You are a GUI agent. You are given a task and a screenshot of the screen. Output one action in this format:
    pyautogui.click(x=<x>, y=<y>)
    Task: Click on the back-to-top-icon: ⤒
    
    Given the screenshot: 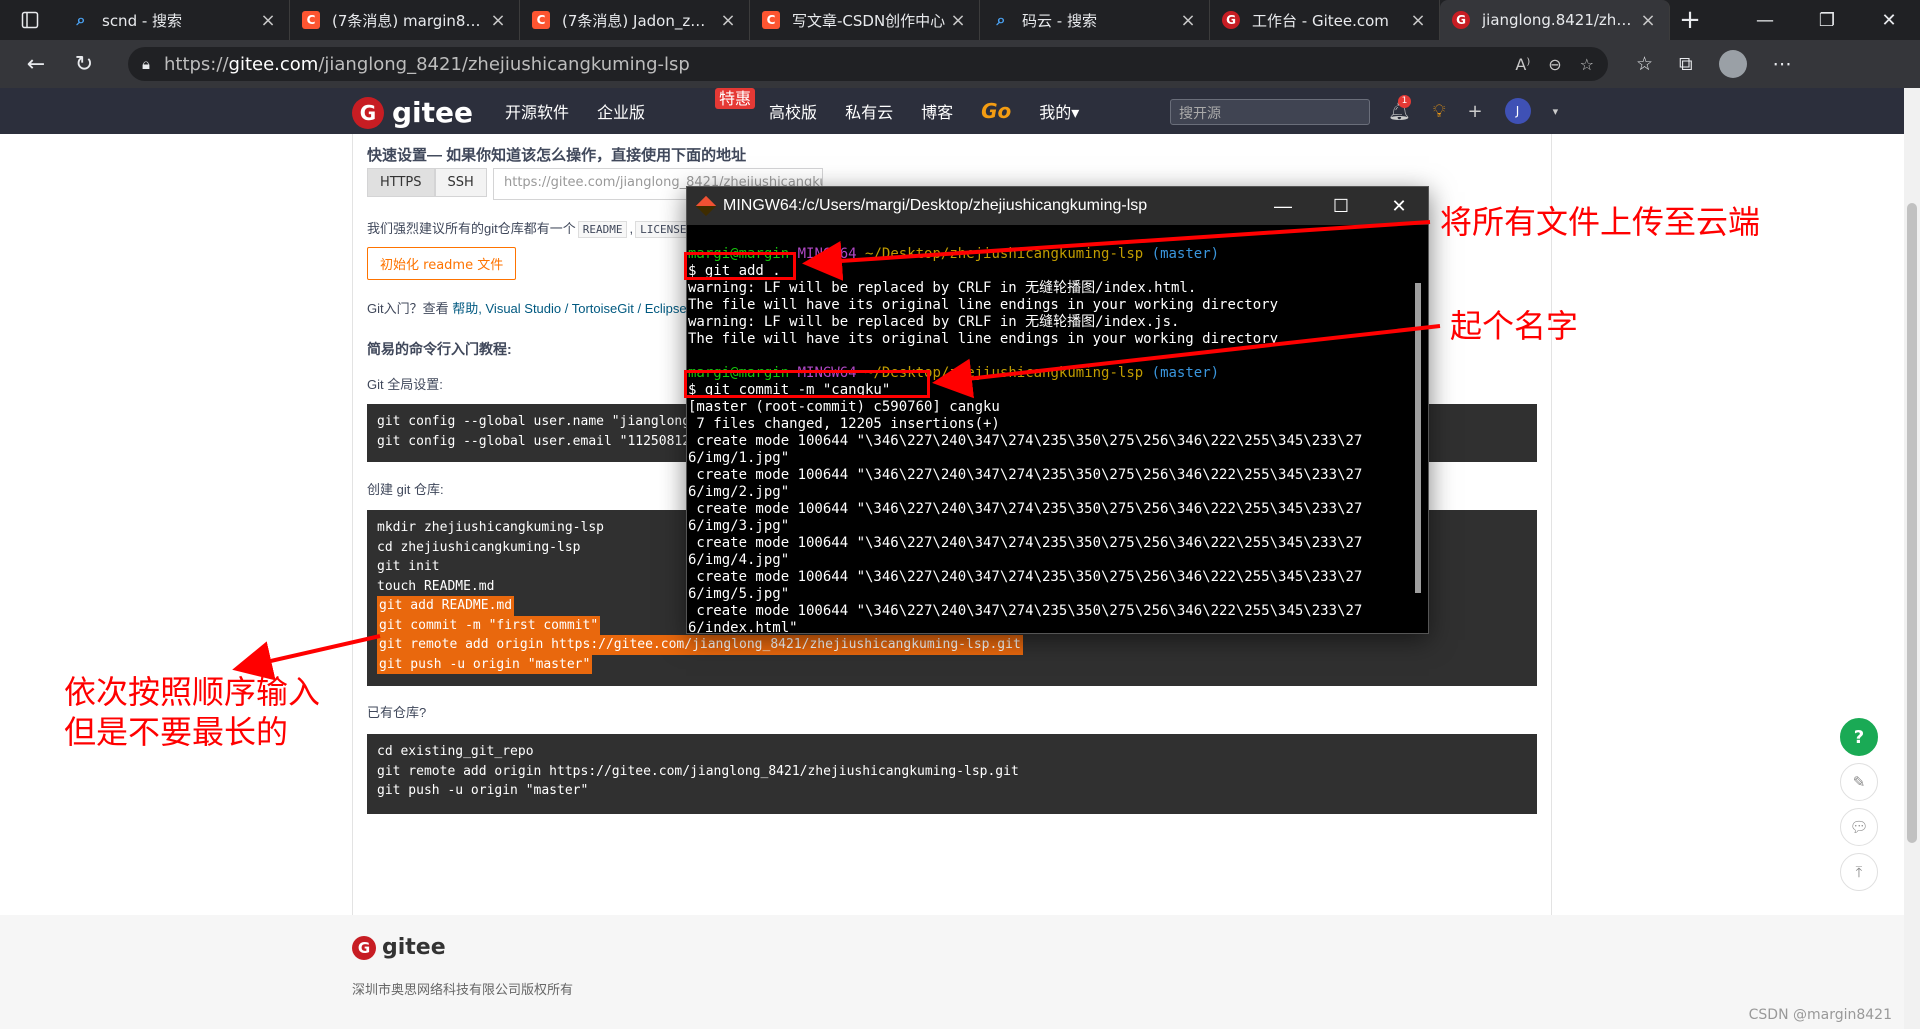 What is the action you would take?
    pyautogui.click(x=1859, y=872)
    